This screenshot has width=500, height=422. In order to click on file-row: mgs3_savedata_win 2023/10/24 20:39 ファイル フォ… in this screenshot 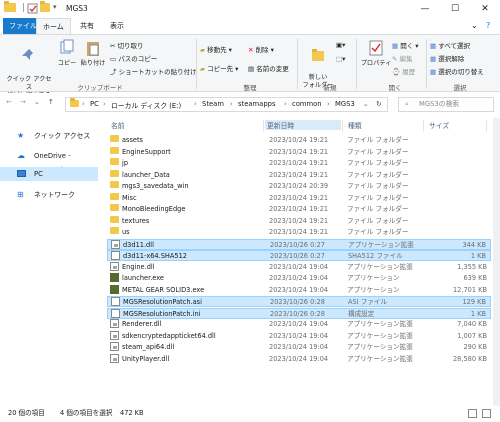, I will do `click(299, 186)`.